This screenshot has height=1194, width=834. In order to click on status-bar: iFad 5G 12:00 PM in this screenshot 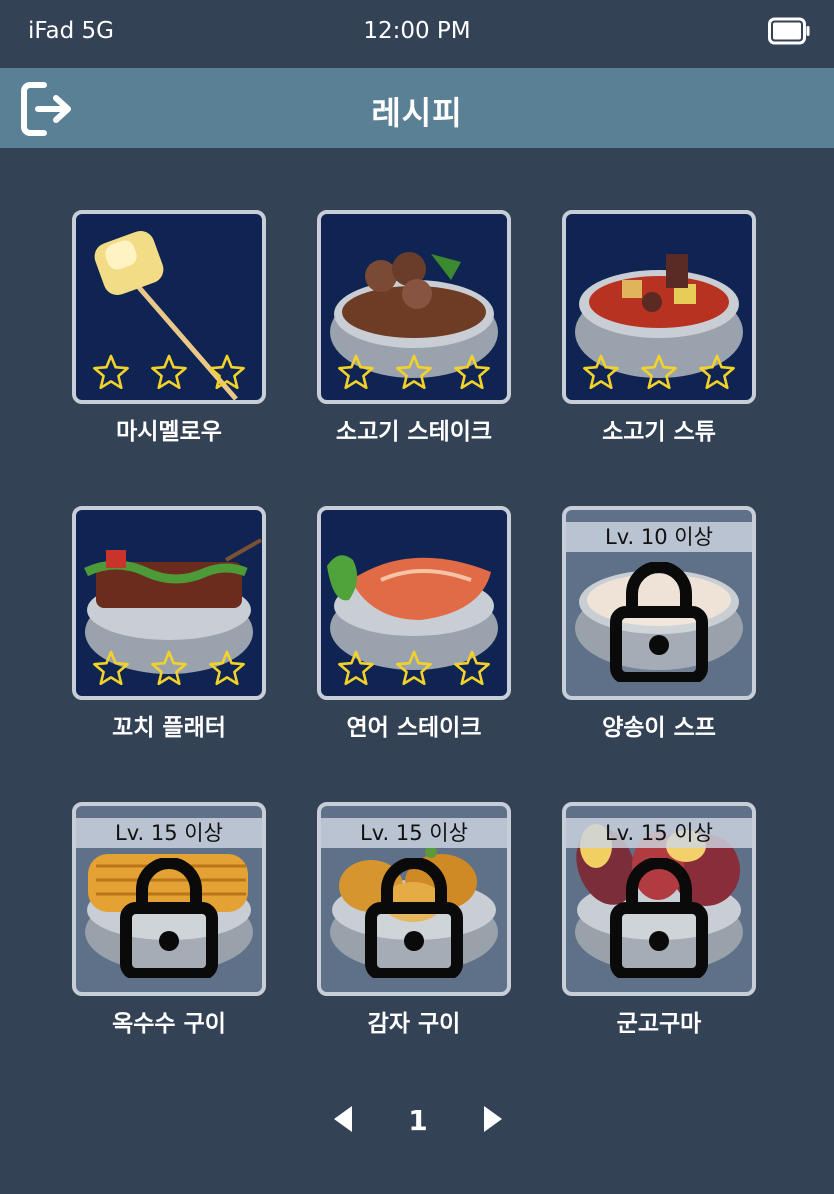, I will do `click(417, 34)`.